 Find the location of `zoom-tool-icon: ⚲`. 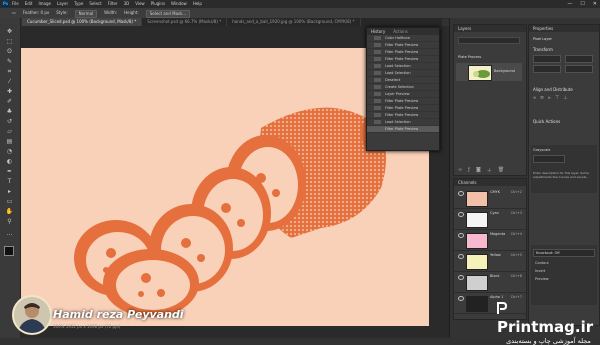

zoom-tool-icon: ⚲ is located at coordinates (9, 221).